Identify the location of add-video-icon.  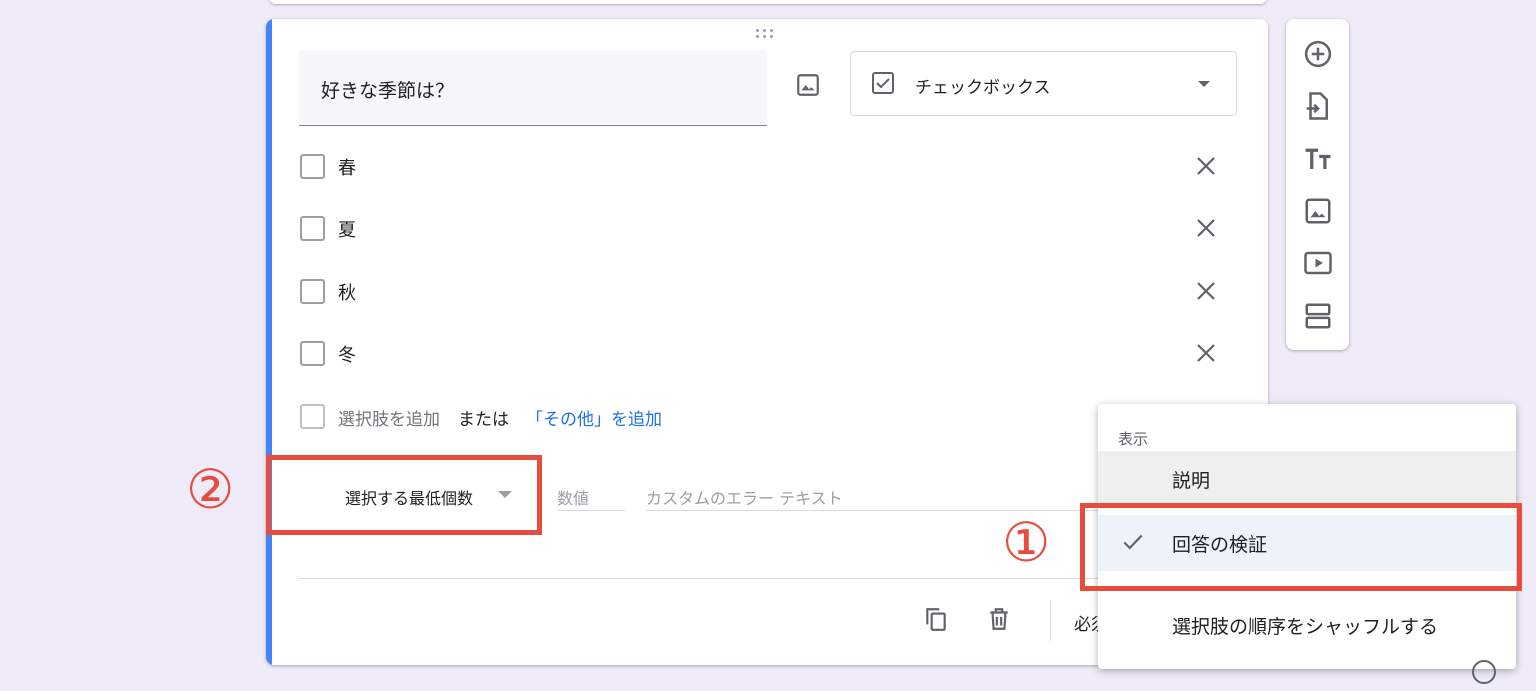
(1318, 263).